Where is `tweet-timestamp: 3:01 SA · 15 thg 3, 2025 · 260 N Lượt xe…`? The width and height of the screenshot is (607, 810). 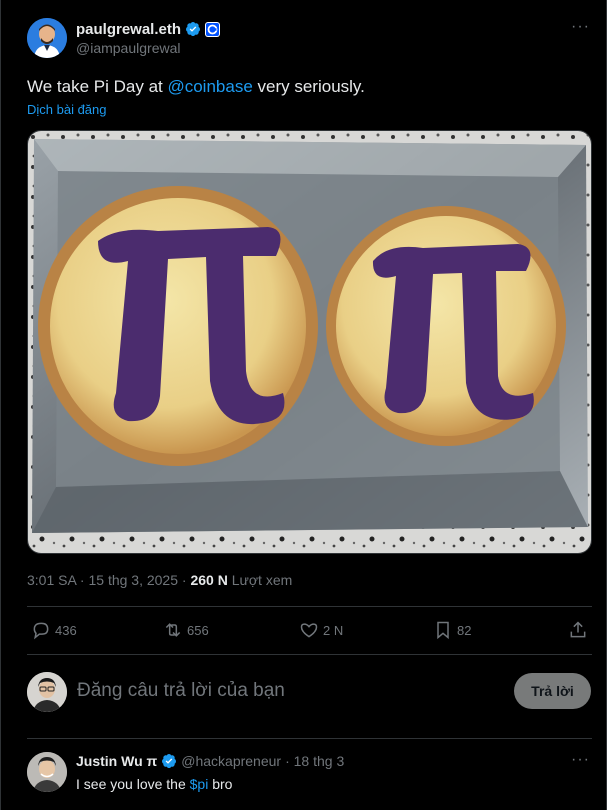 tweet-timestamp: 3:01 SA · 15 thg 3, 2025 · 260 N Lượt xe… is located at coordinates (159, 580).